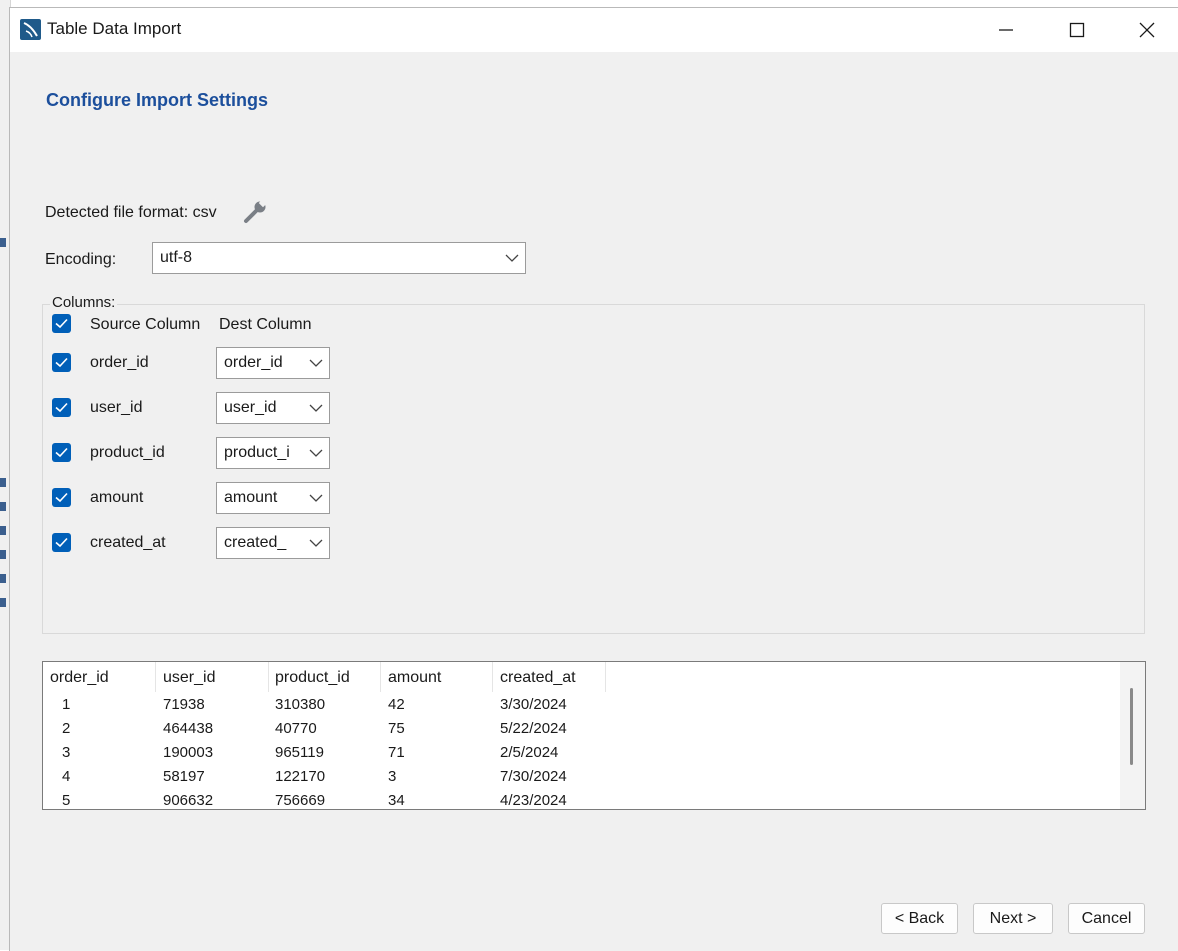 The image size is (1178, 951). I want to click on preview-header-cell: amount, so click(414, 678).